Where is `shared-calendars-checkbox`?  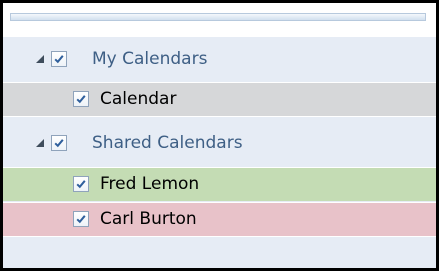
shared-calendars-checkbox is located at coordinates (59, 143).